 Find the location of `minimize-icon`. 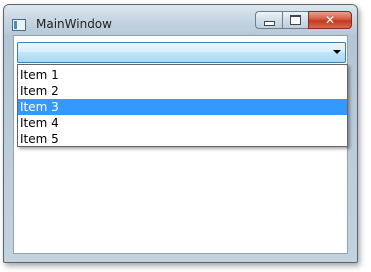

minimize-icon is located at coordinates (269, 23).